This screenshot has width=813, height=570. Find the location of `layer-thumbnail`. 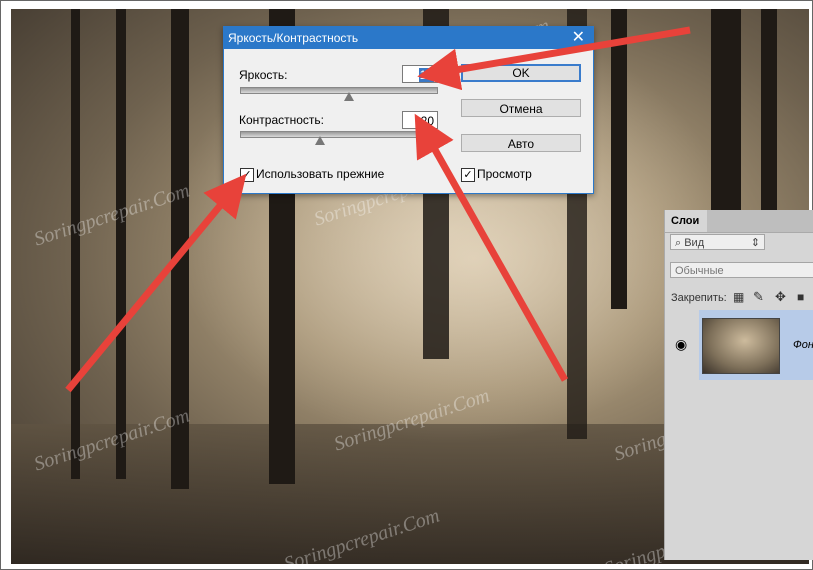

layer-thumbnail is located at coordinates (741, 346).